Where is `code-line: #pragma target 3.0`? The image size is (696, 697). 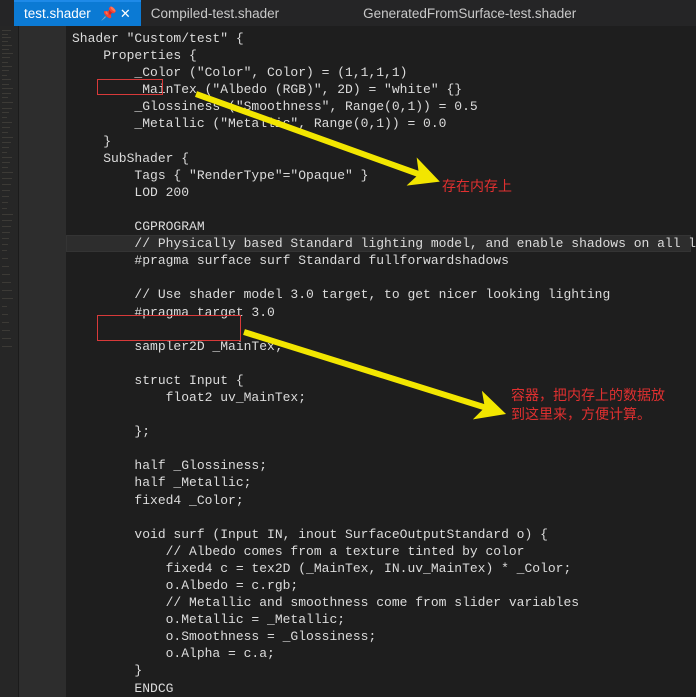 code-line: #pragma target 3.0 is located at coordinates (378, 312).